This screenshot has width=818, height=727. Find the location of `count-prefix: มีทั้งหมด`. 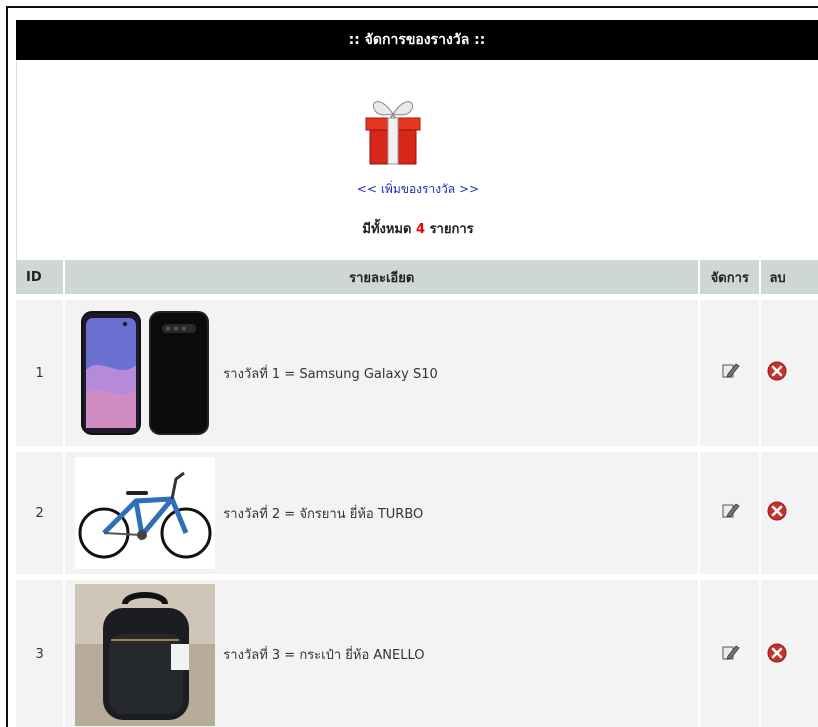

count-prefix: มีทั้งหมด is located at coordinates (387, 229).